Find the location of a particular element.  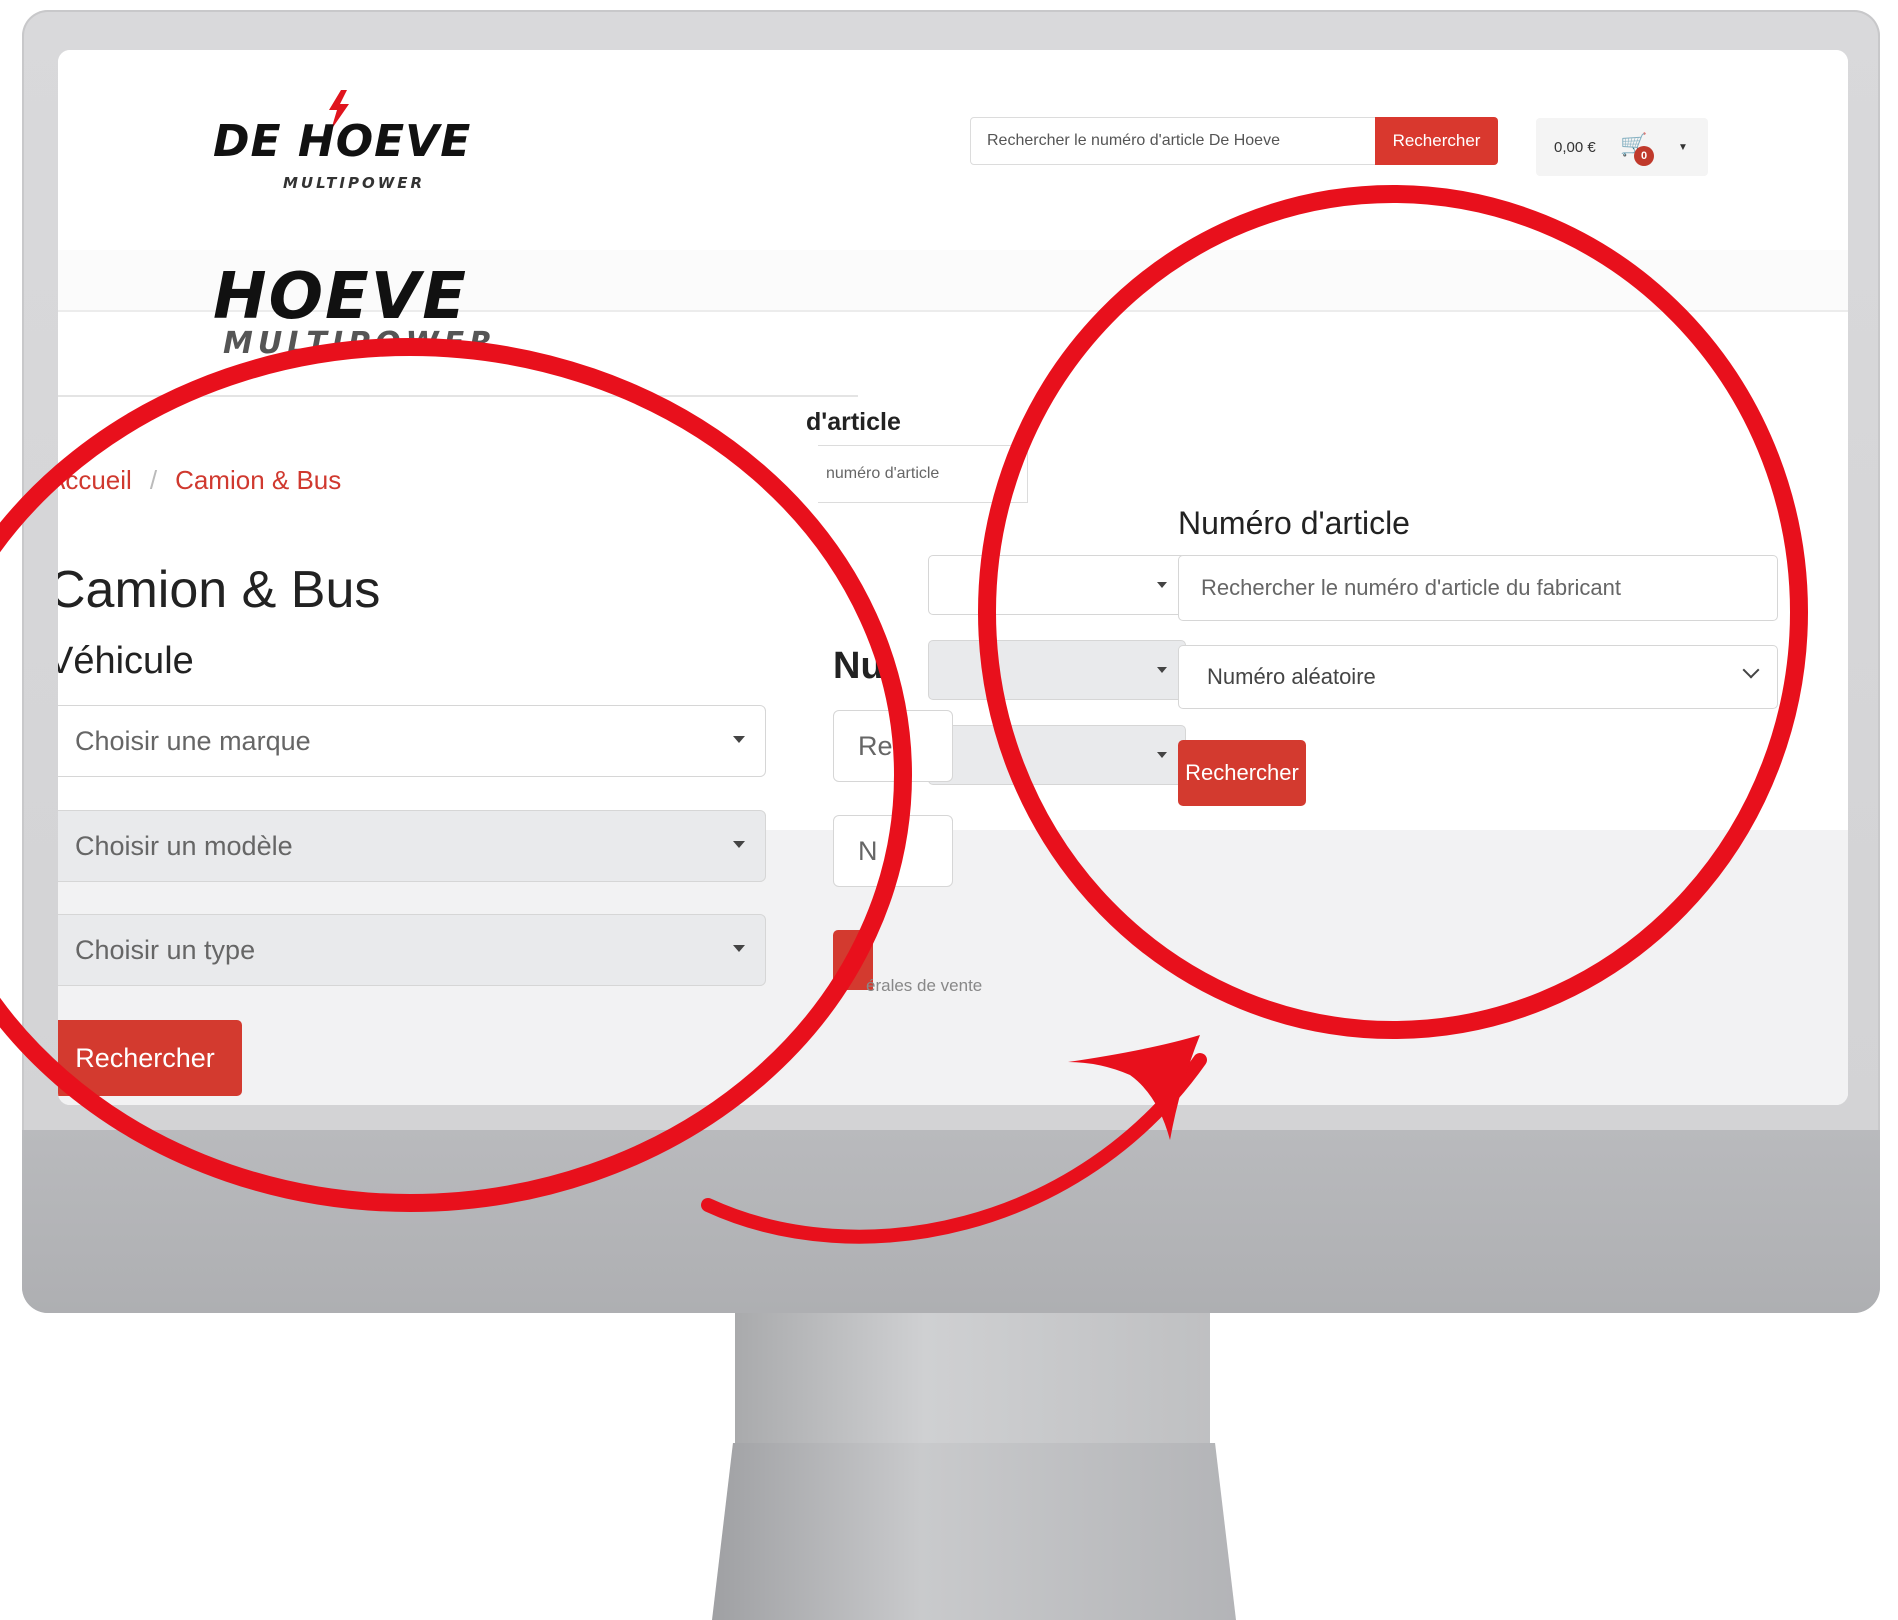

article-number-title: Numéro d'article is located at coordinates (1294, 523).